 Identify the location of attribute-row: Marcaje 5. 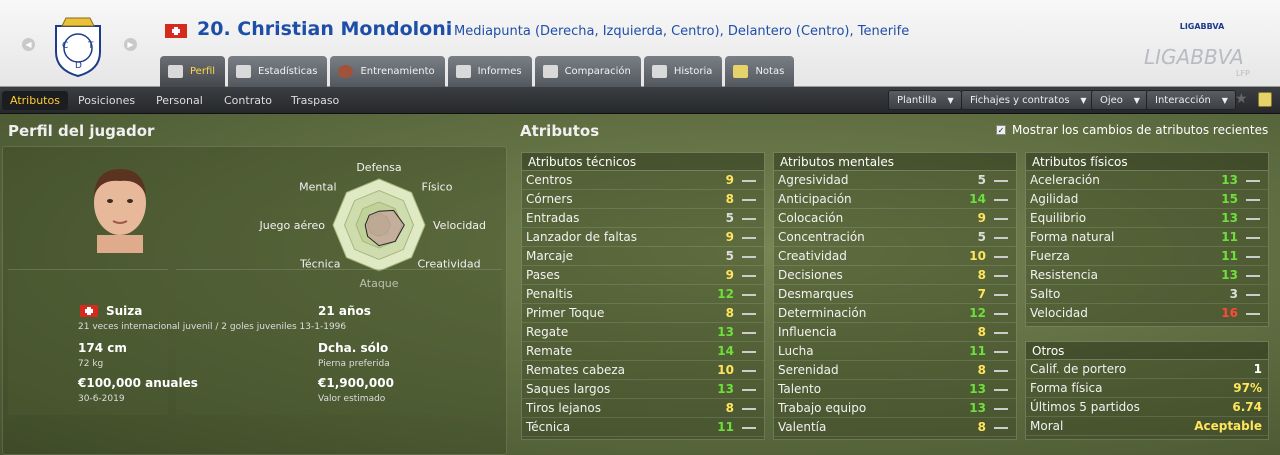
(643, 256).